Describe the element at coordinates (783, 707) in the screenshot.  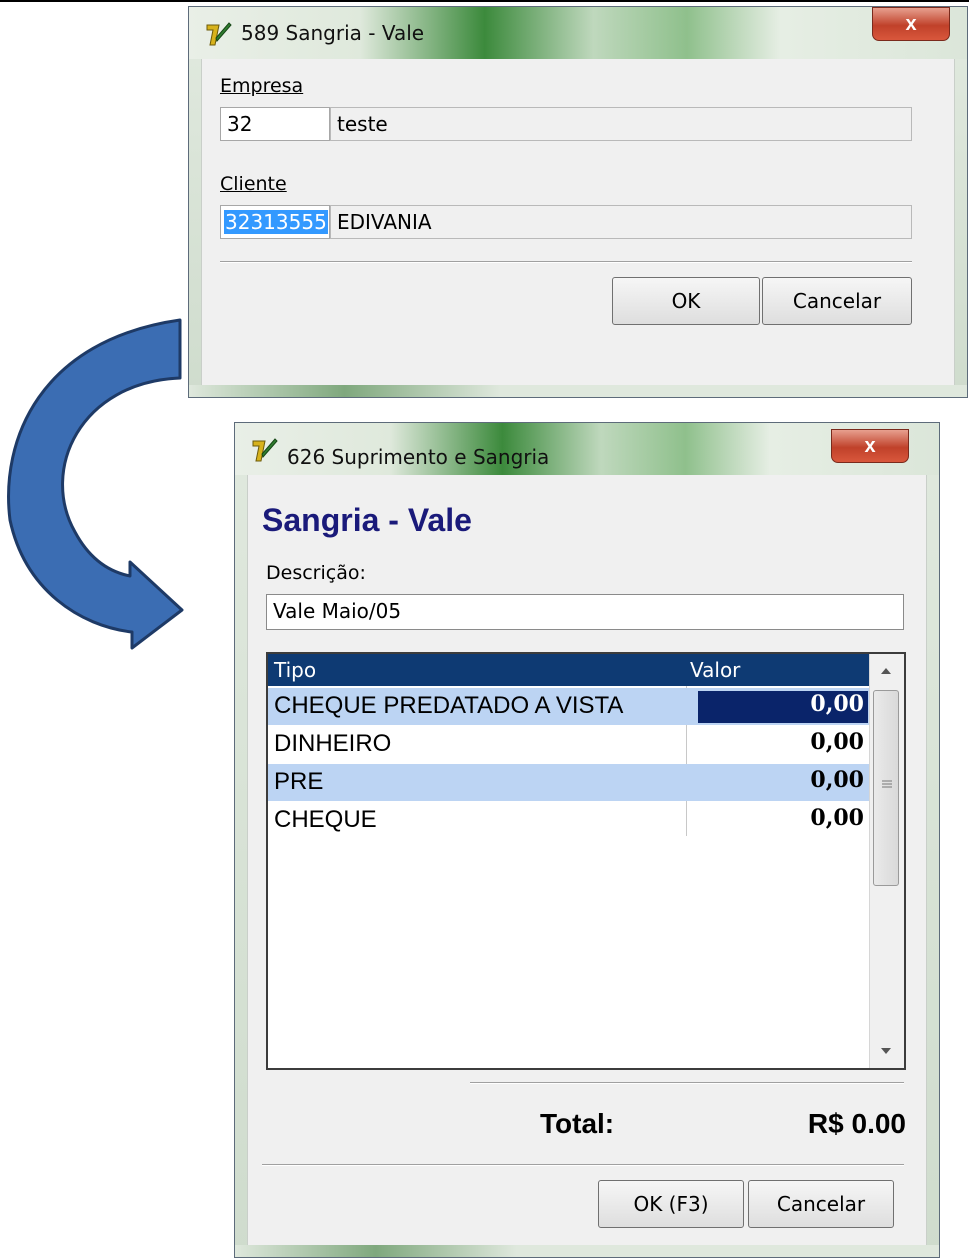
I see `cell-valor-selected: 0,00` at that location.